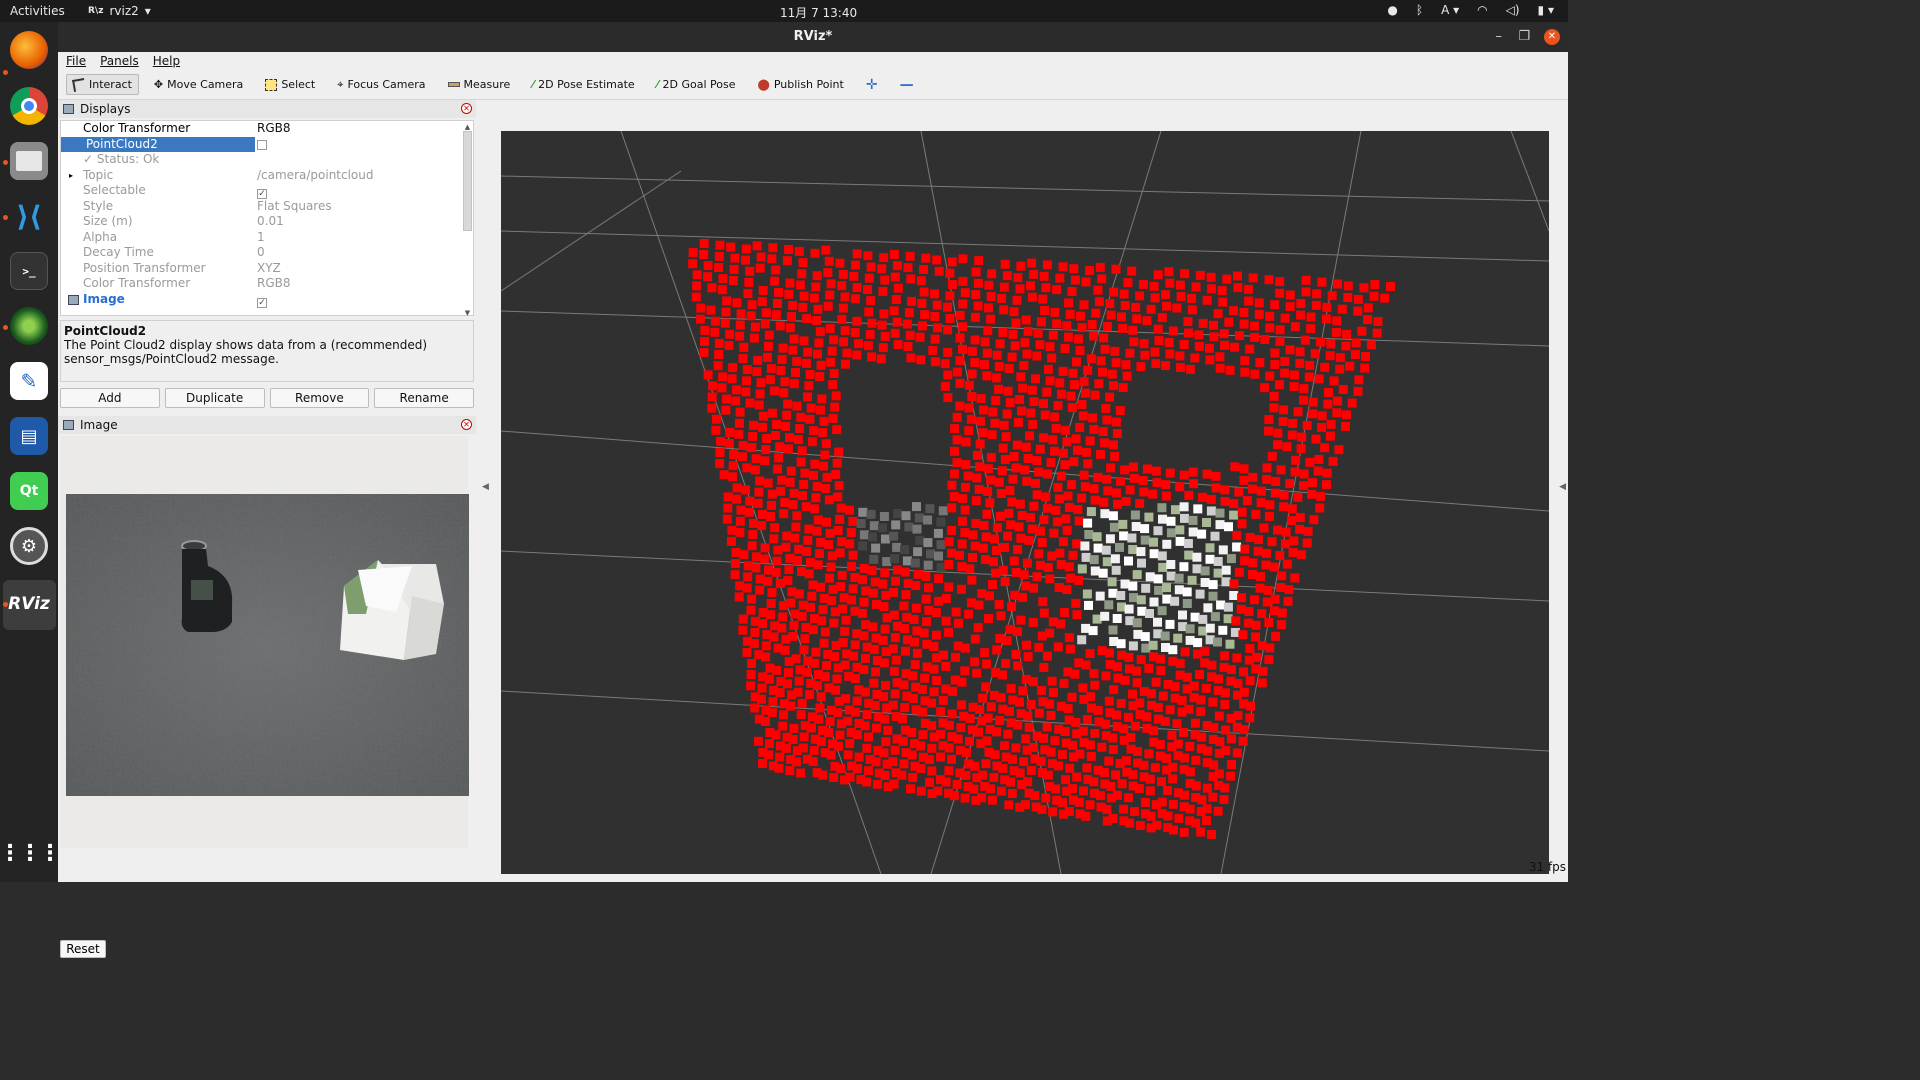 The height and width of the screenshot is (1080, 1920). What do you see at coordinates (1450, 10) in the screenshot?
I see `input-method-indicator: A ▾` at bounding box center [1450, 10].